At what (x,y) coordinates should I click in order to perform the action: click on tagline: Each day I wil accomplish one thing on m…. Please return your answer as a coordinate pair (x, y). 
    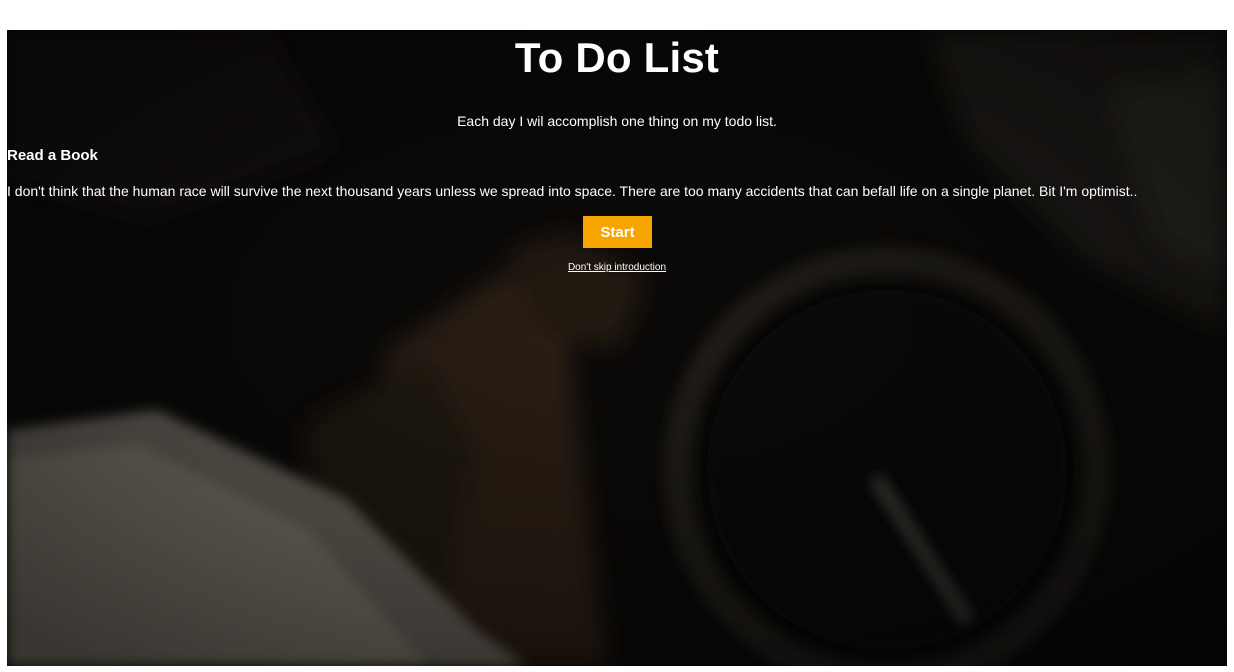
    Looking at the image, I should click on (617, 121).